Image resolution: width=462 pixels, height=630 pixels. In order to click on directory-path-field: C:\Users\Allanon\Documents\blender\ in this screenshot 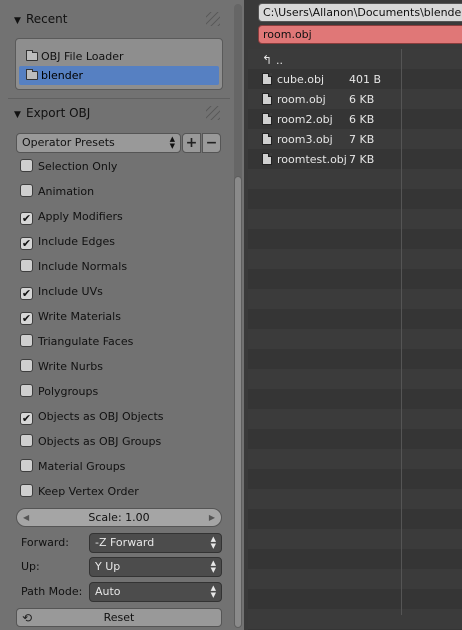, I will do `click(360, 12)`.